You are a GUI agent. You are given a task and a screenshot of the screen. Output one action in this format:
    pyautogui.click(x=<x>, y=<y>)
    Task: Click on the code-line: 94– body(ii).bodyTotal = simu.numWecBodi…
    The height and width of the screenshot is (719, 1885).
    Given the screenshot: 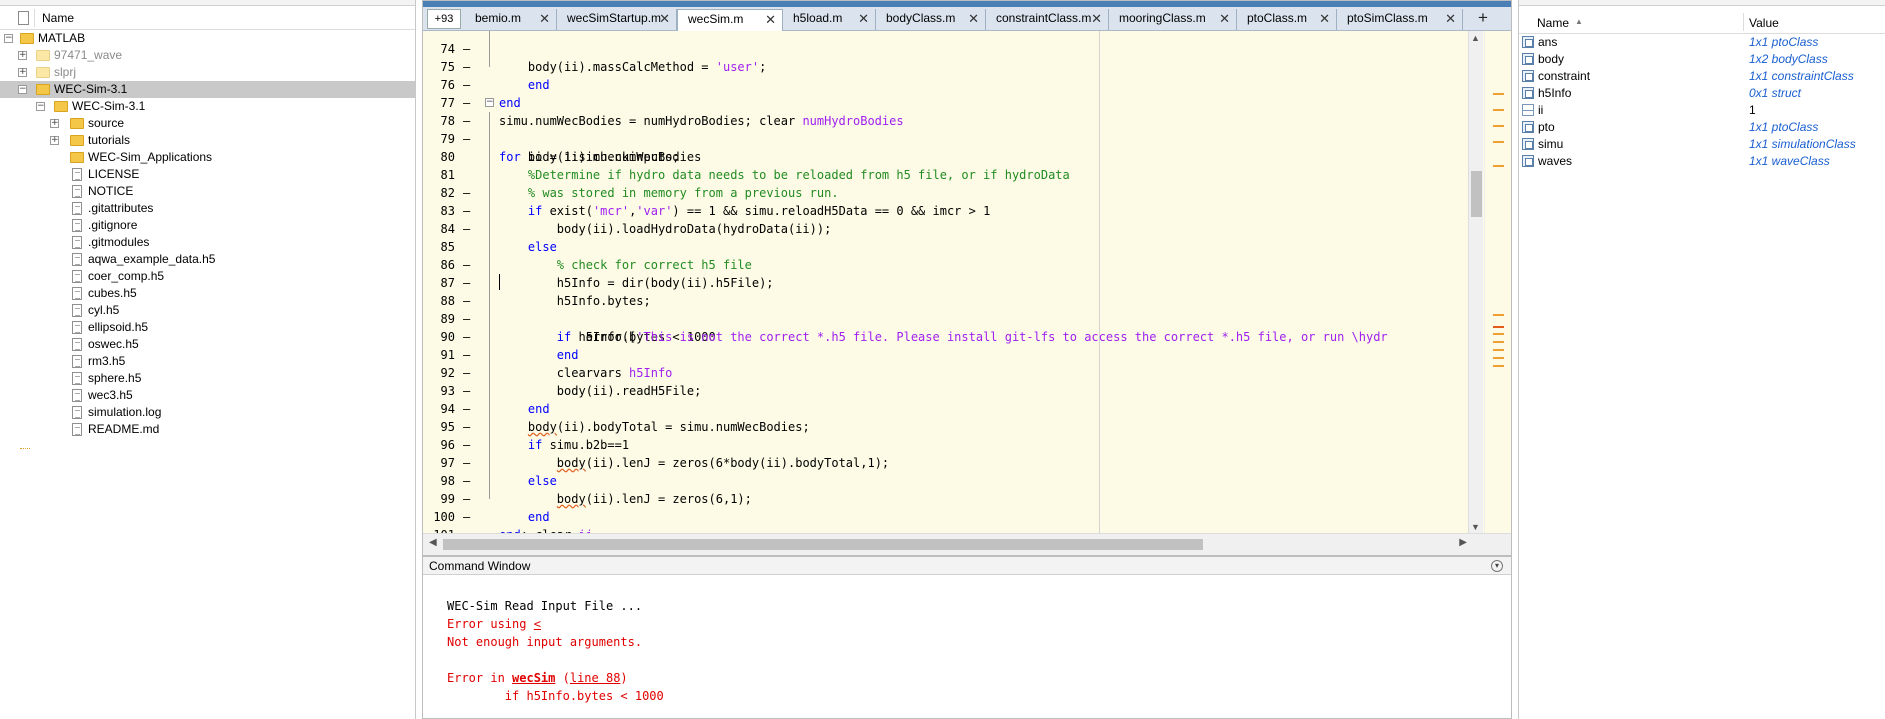 What is the action you would take?
    pyautogui.click(x=954, y=408)
    